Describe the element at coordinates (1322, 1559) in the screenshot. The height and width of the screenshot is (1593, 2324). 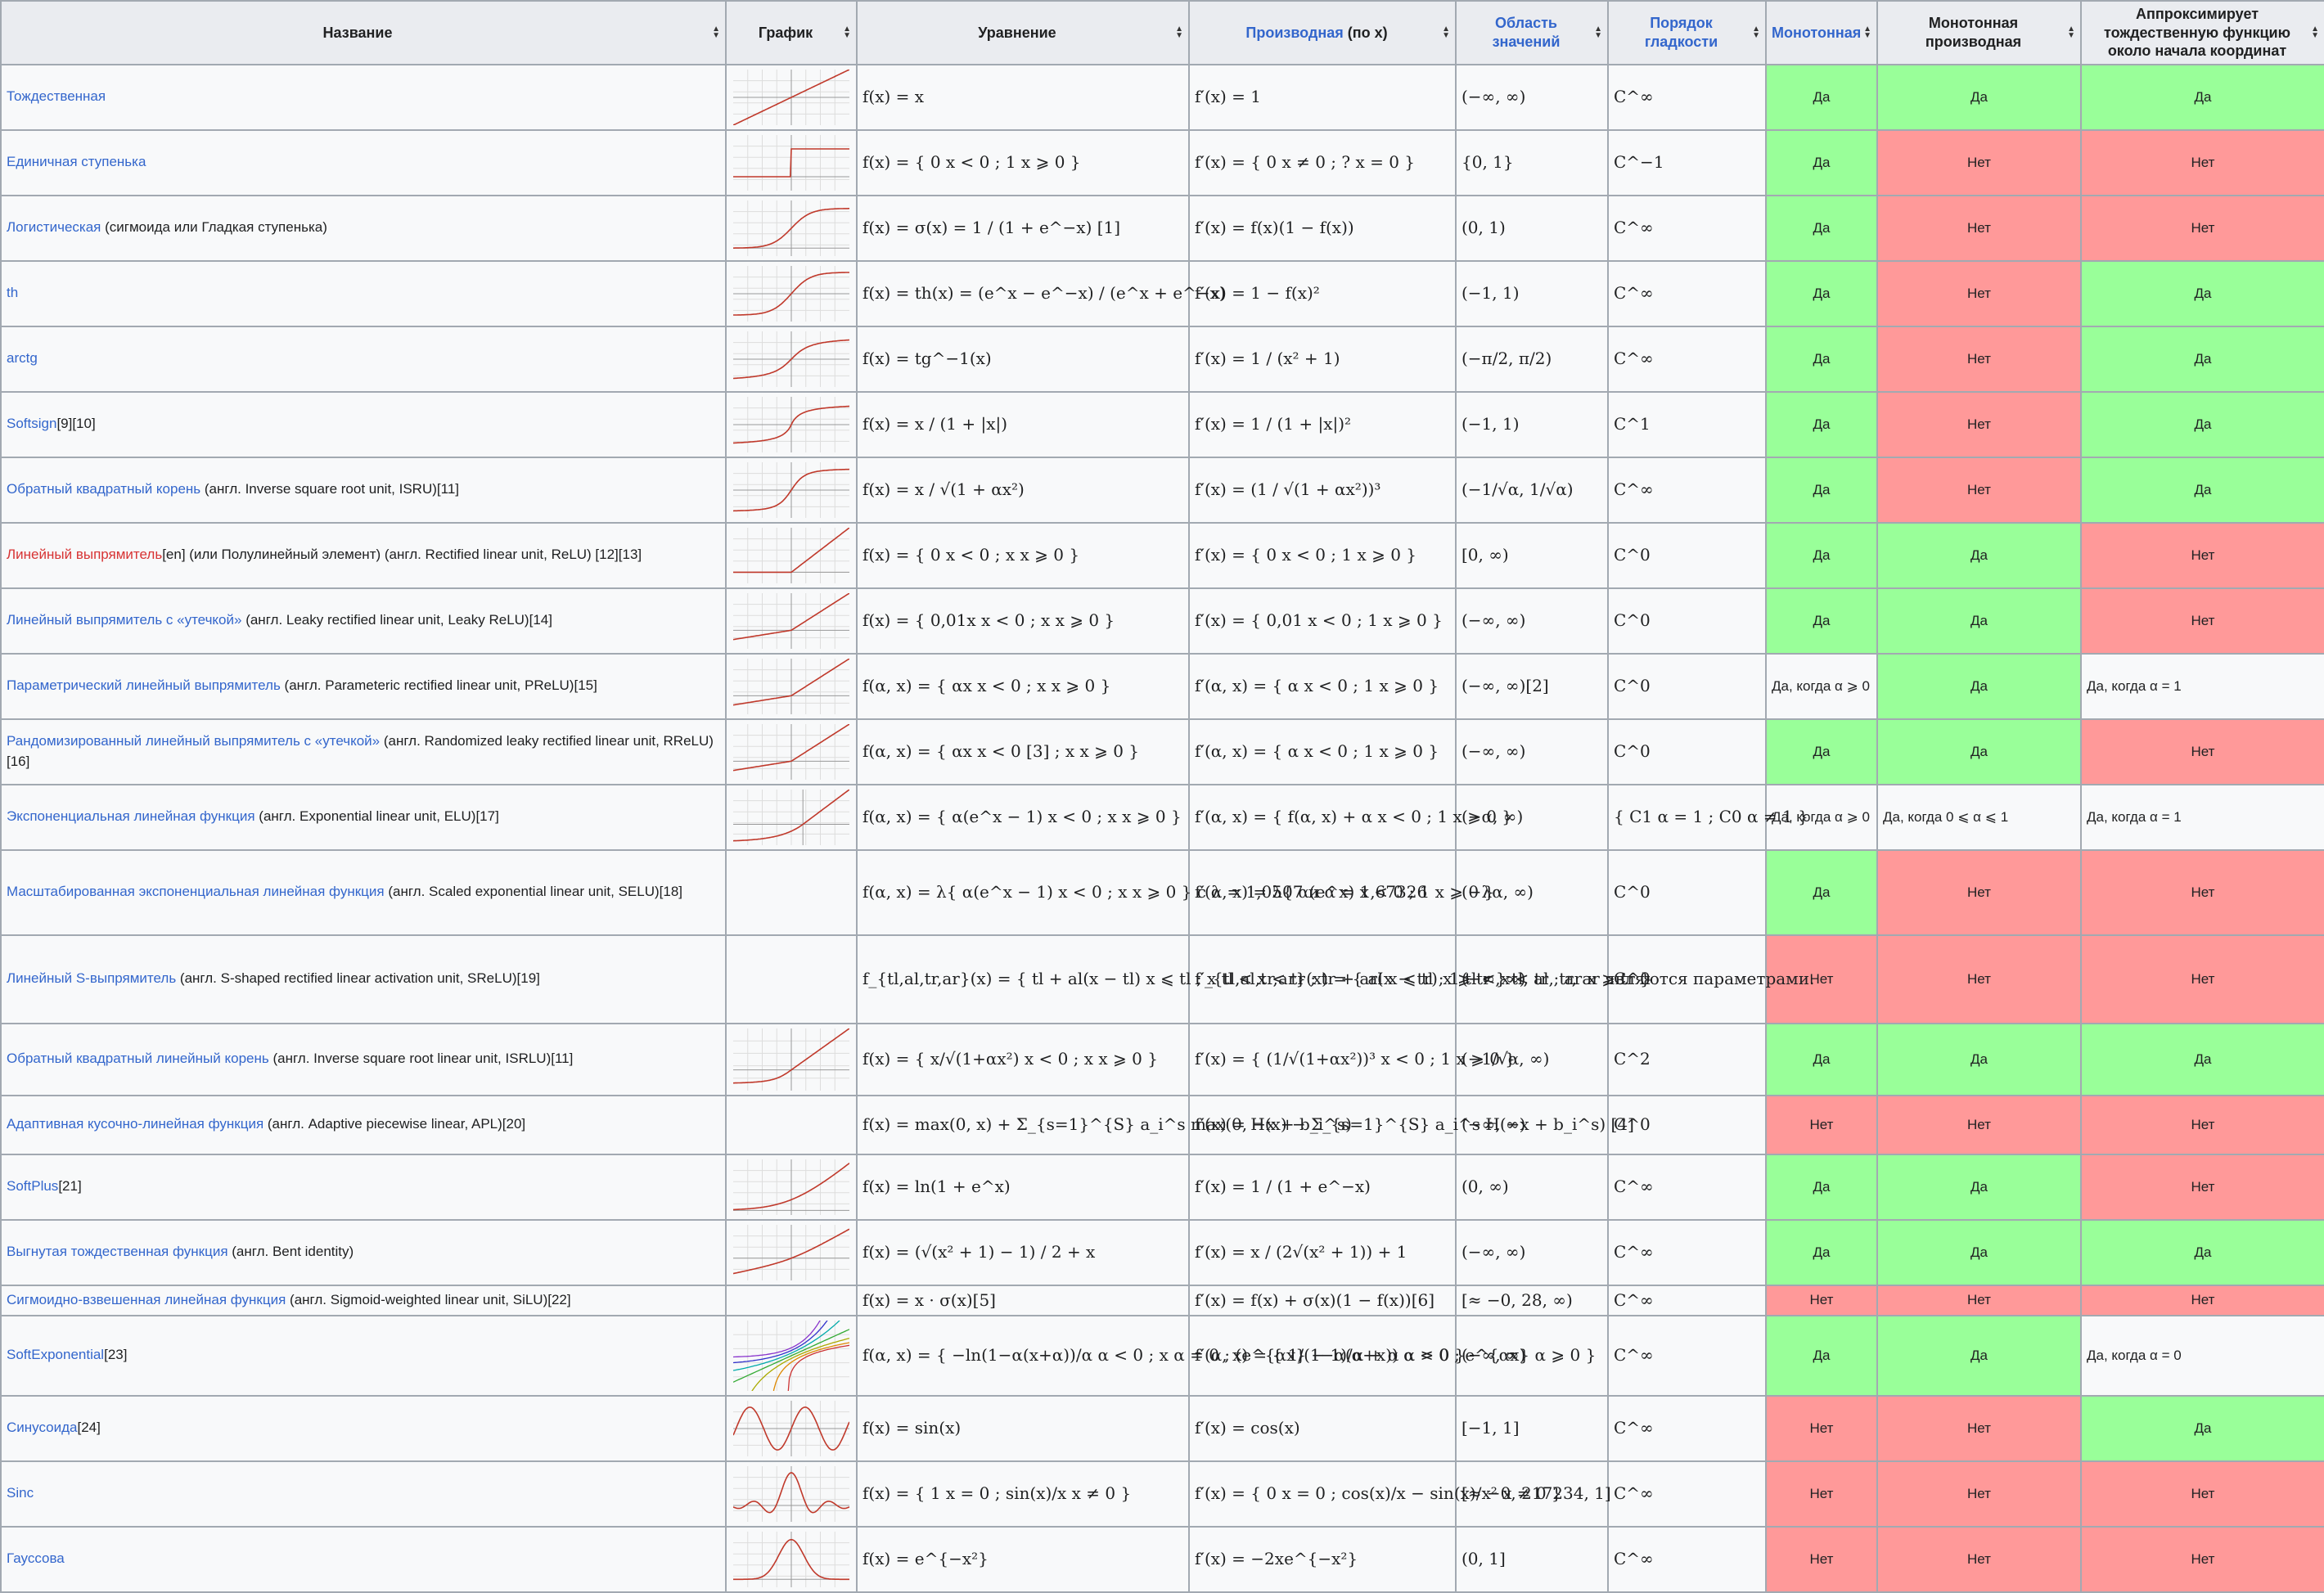
I see `derivative-cell: f′(x) = −2xe^{−x²}` at that location.